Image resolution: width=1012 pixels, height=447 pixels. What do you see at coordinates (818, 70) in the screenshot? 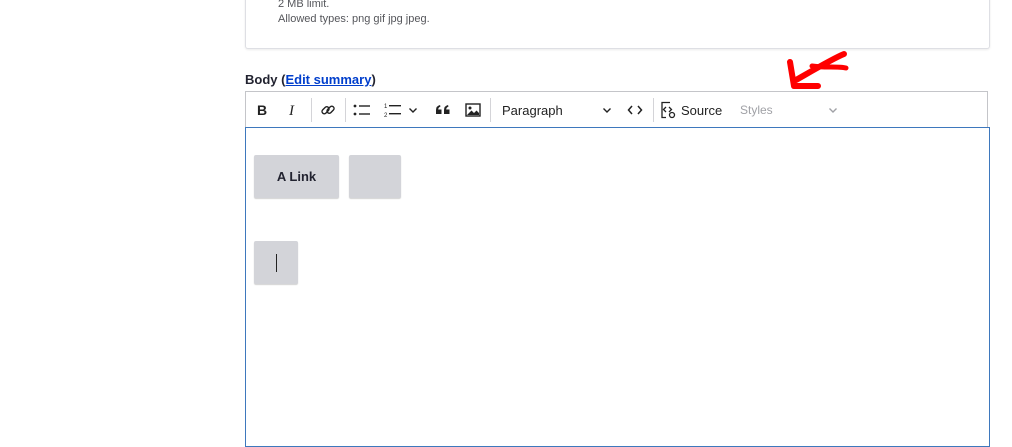
I see `annotation-arrow-icon` at bounding box center [818, 70].